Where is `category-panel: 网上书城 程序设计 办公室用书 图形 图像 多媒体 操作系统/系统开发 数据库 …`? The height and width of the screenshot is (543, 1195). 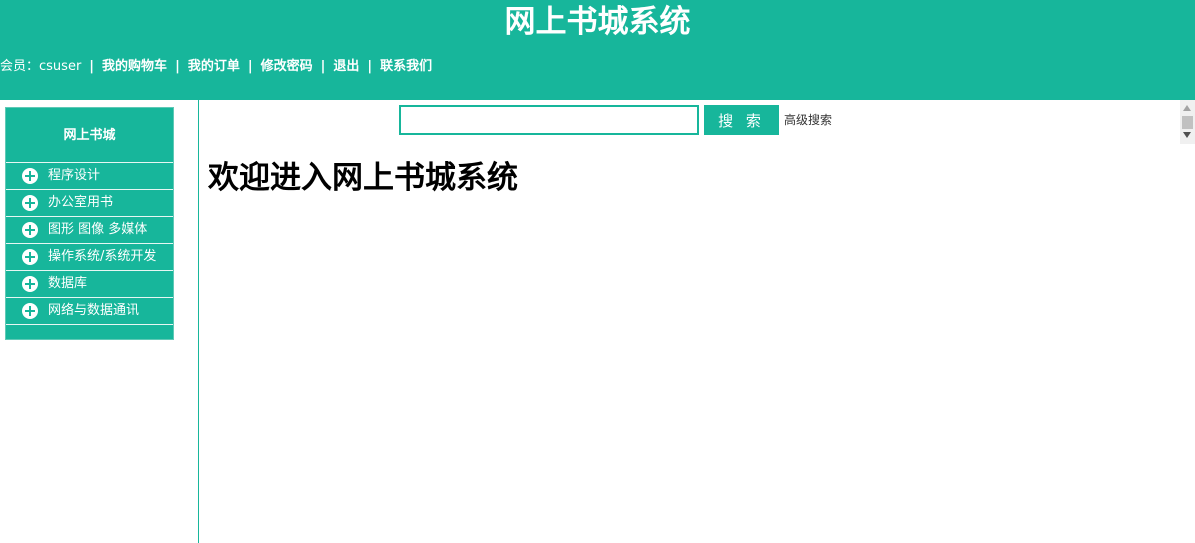 category-panel: 网上书城 程序设计 办公室用书 图形 图像 多媒体 操作系统/系统开发 数据库 … is located at coordinates (89, 223).